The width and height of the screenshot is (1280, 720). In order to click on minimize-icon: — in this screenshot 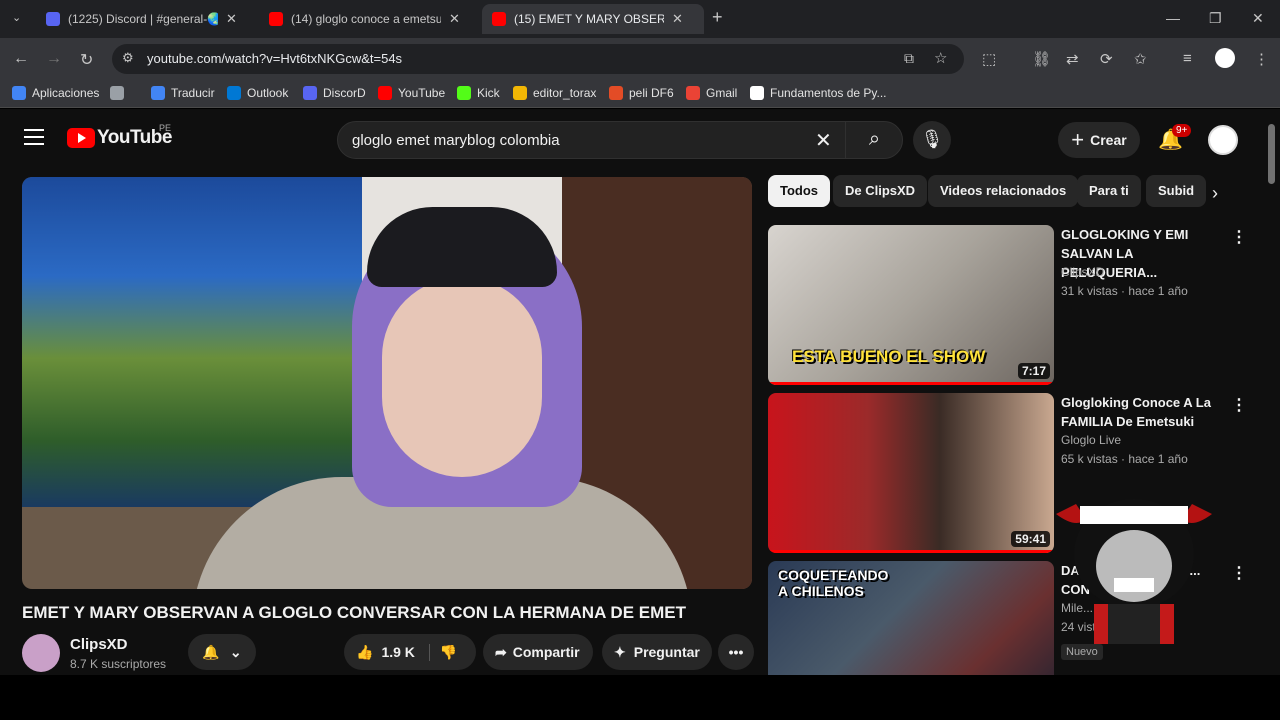, I will do `click(1173, 18)`.